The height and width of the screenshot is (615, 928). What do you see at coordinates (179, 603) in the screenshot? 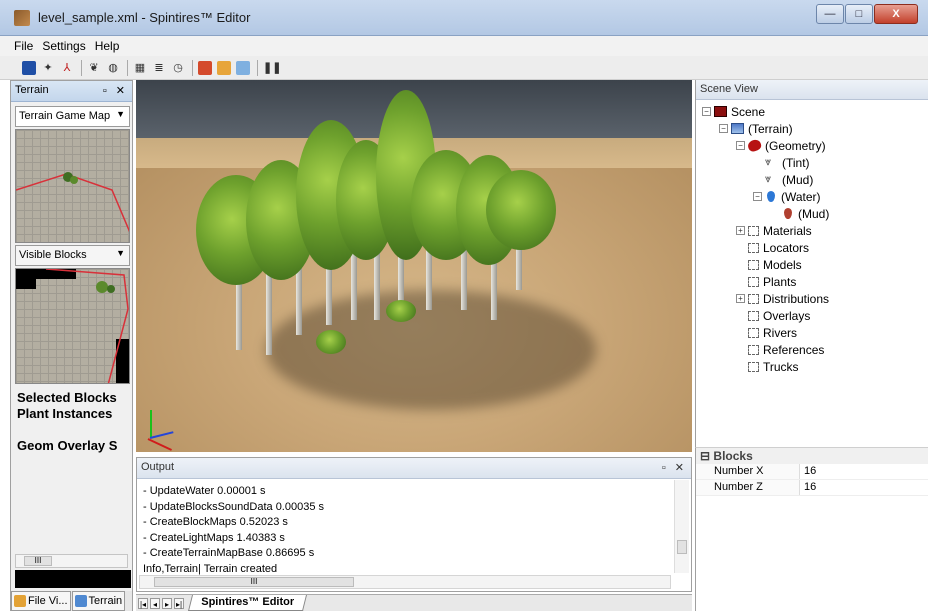
I see `last-tab-button: ▸|` at bounding box center [179, 603].